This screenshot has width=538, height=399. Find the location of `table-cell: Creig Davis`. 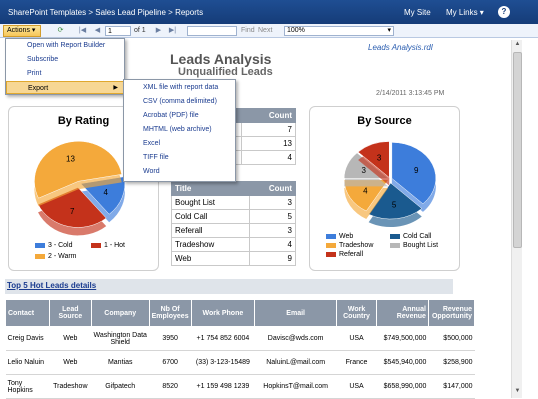

table-cell: Creig Davis is located at coordinates (27, 338).